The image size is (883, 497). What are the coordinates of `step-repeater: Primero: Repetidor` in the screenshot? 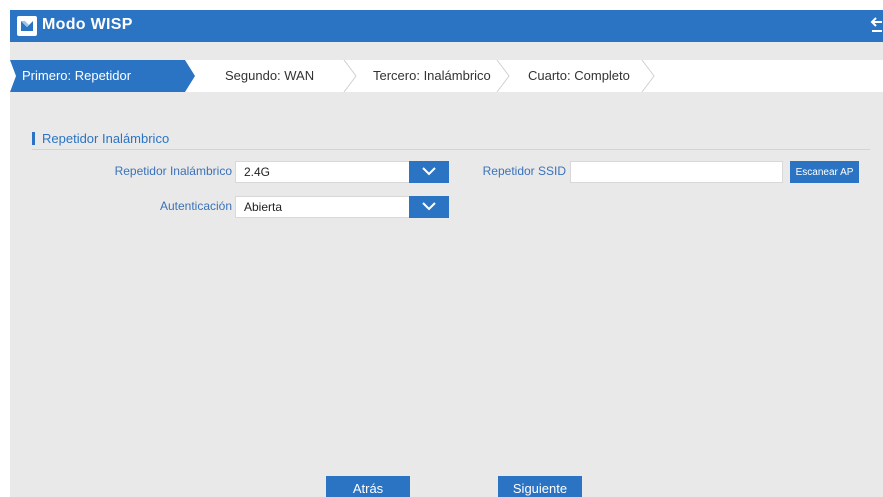 It's located at (102, 76).